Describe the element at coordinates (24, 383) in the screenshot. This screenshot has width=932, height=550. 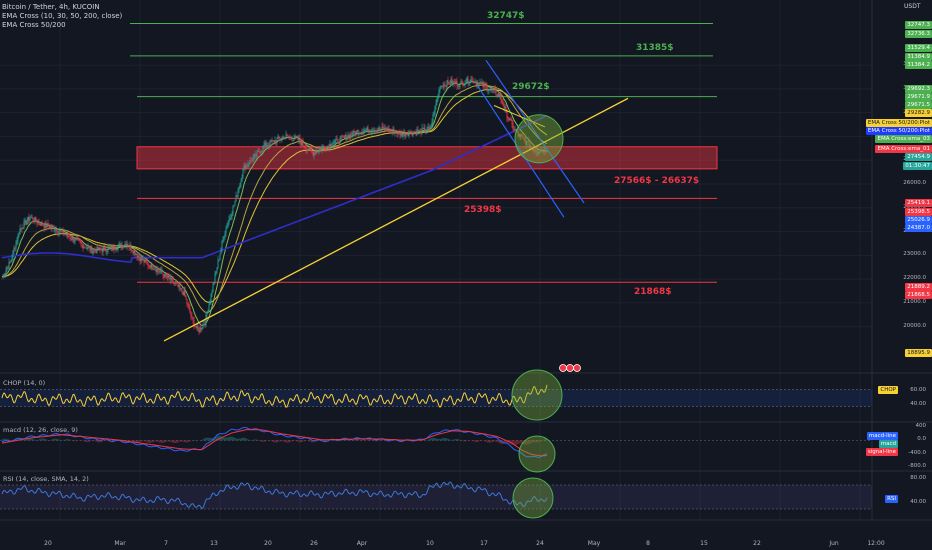
I see `chop-label: CHOP (14, 0)` at that location.